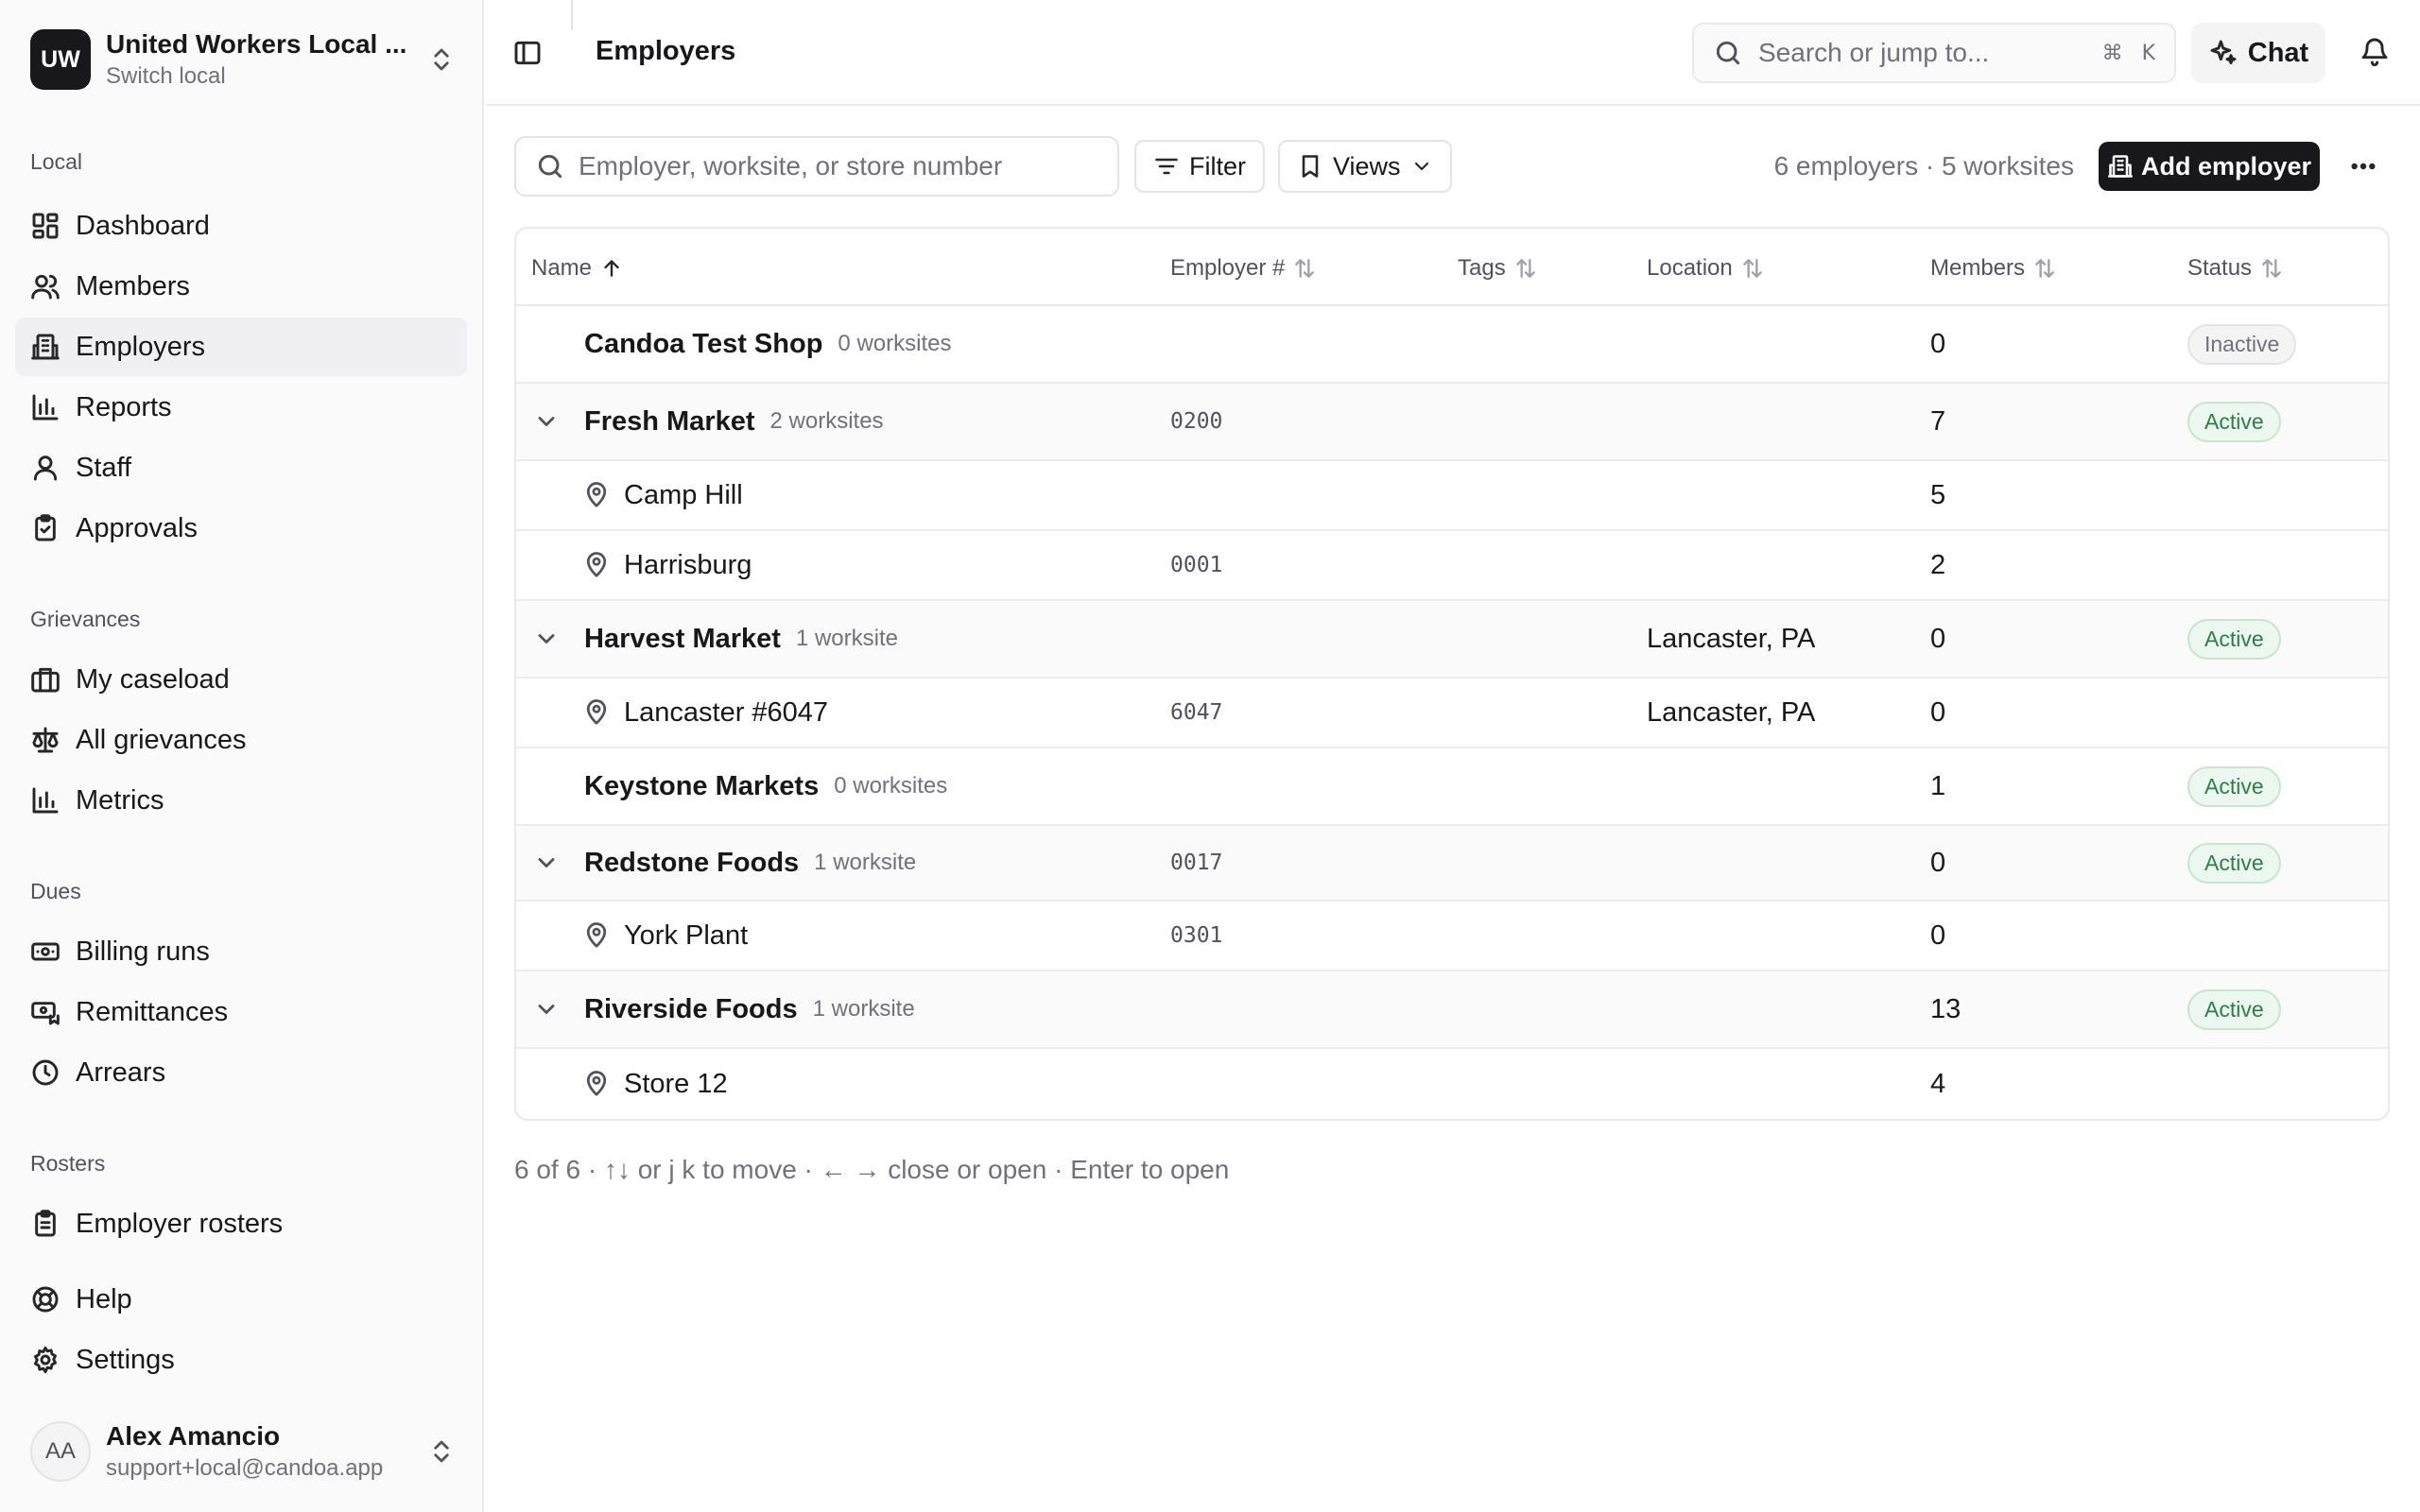 The width and height of the screenshot is (2420, 1512). What do you see at coordinates (56, 161) in the screenshot?
I see `section-label-local: Local` at bounding box center [56, 161].